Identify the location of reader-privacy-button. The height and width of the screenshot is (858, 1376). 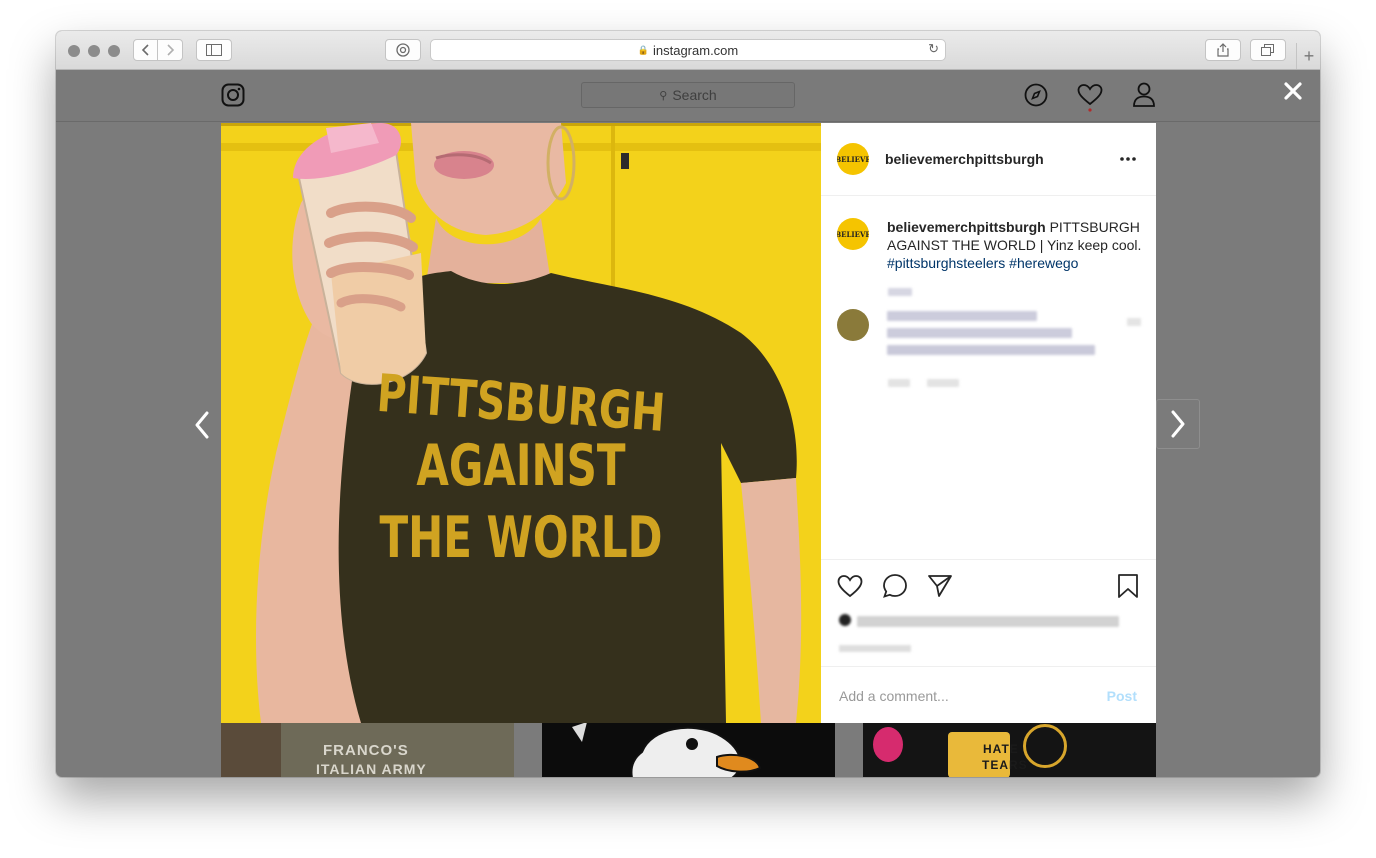
(403, 50).